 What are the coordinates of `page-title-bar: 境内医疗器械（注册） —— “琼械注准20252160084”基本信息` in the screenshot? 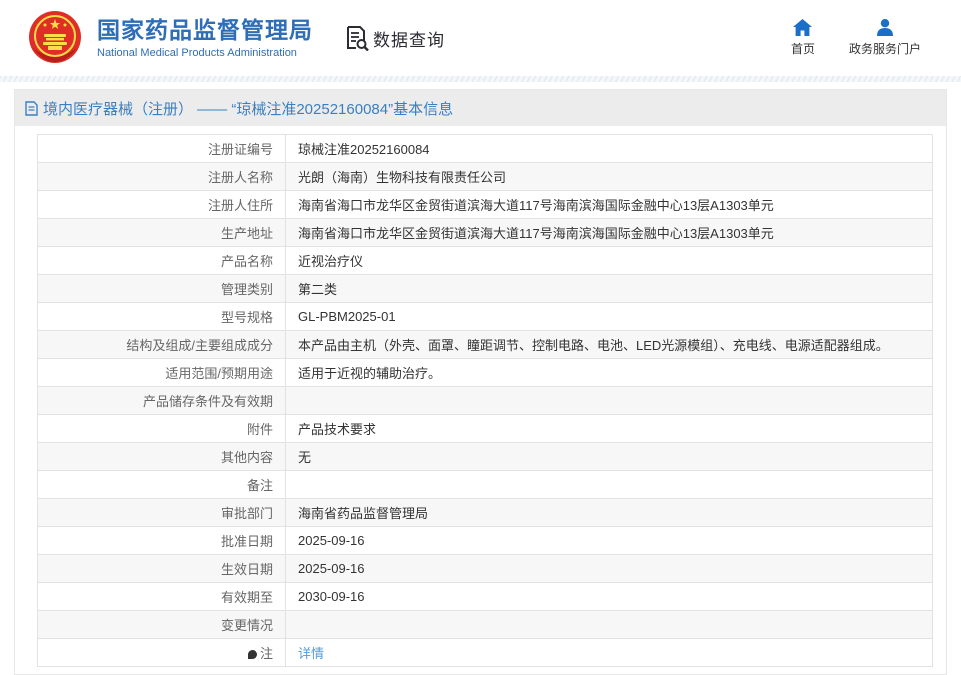 It's located at (480, 108).